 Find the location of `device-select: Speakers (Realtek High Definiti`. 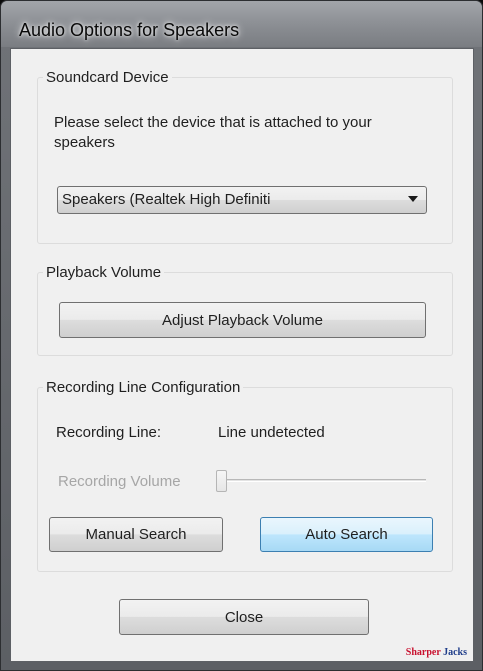

device-select: Speakers (Realtek High Definiti is located at coordinates (242, 200).